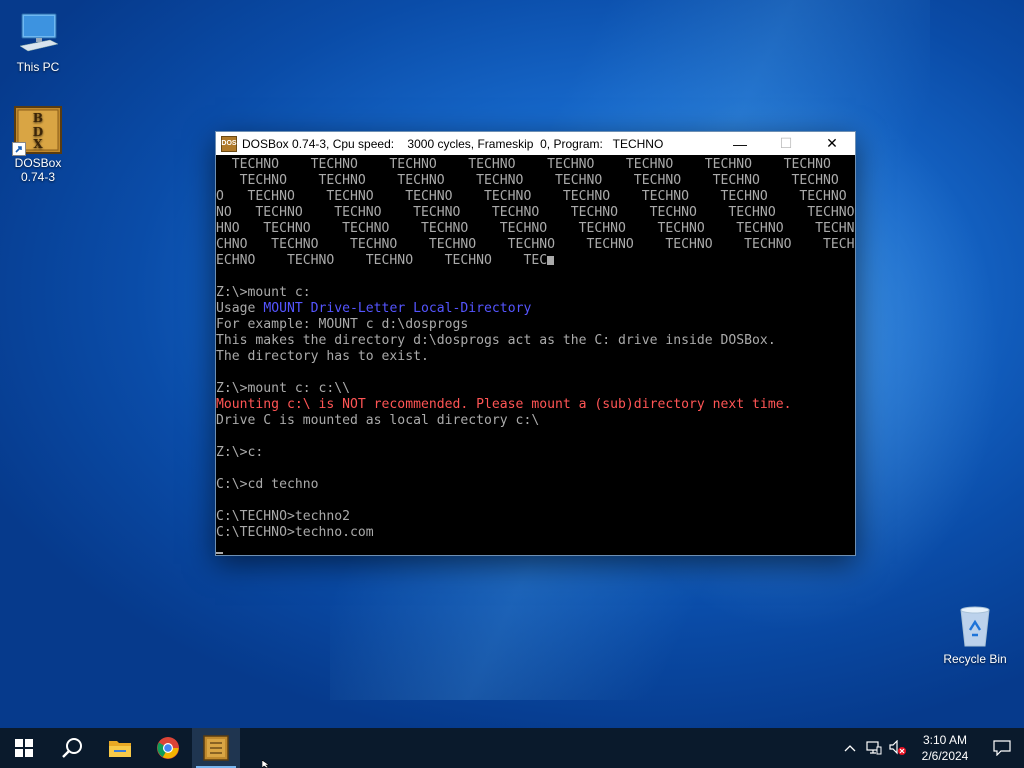 The width and height of the screenshot is (1024, 768). I want to click on command-line: C:\TECHNO>techno2, so click(283, 516).